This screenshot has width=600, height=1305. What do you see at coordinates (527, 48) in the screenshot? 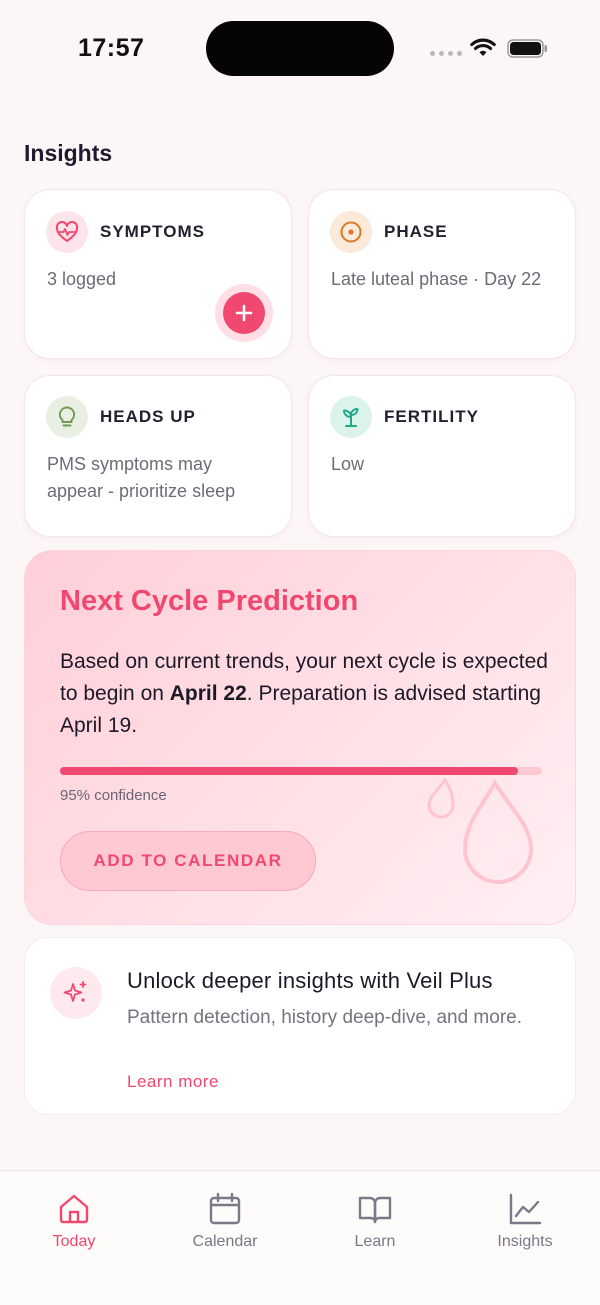
I see `battery-icon` at bounding box center [527, 48].